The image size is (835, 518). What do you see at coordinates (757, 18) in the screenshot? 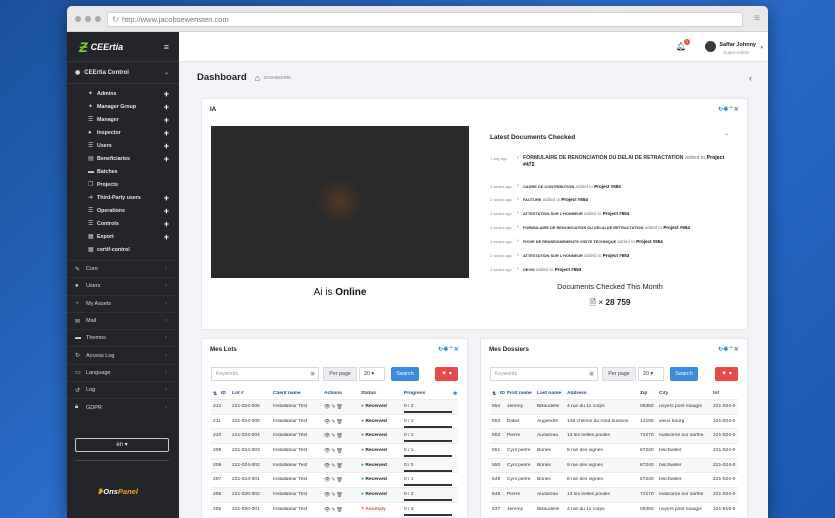
I see `browser-menu-icon: ≡` at bounding box center [757, 18].